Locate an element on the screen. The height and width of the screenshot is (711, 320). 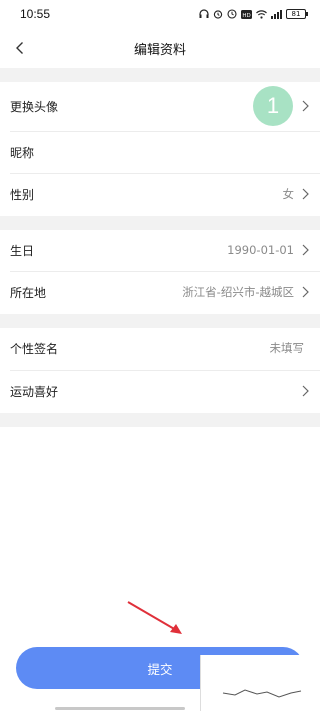
birthday-row: 生日 1990-01-01 is located at coordinates (160, 250).